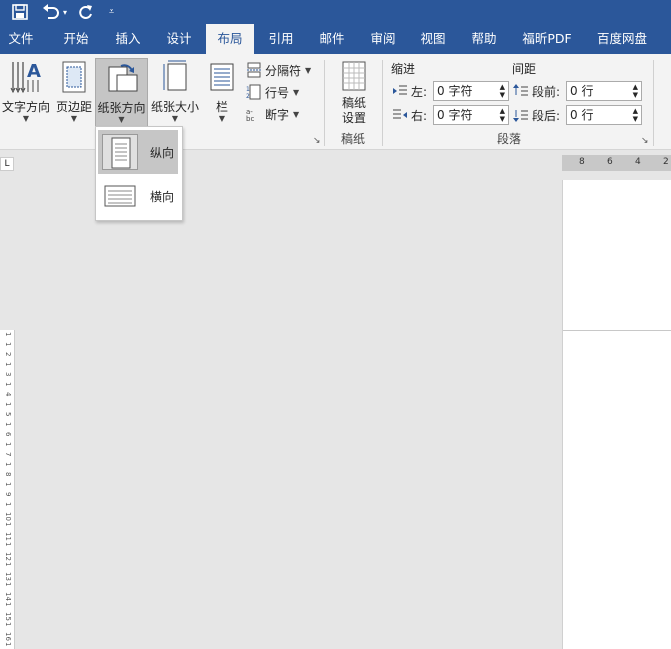 The width and height of the screenshot is (671, 649). What do you see at coordinates (353, 118) in the screenshot?
I see `draft-paper-line2: 设置` at bounding box center [353, 118].